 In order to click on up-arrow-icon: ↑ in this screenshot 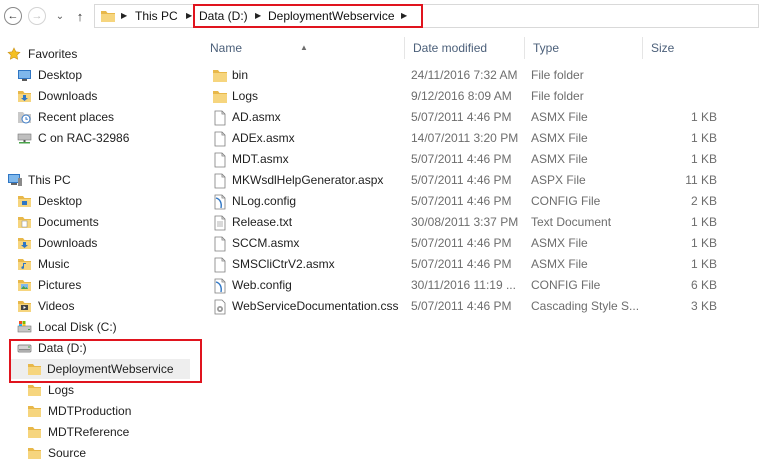, I will do `click(80, 16)`.